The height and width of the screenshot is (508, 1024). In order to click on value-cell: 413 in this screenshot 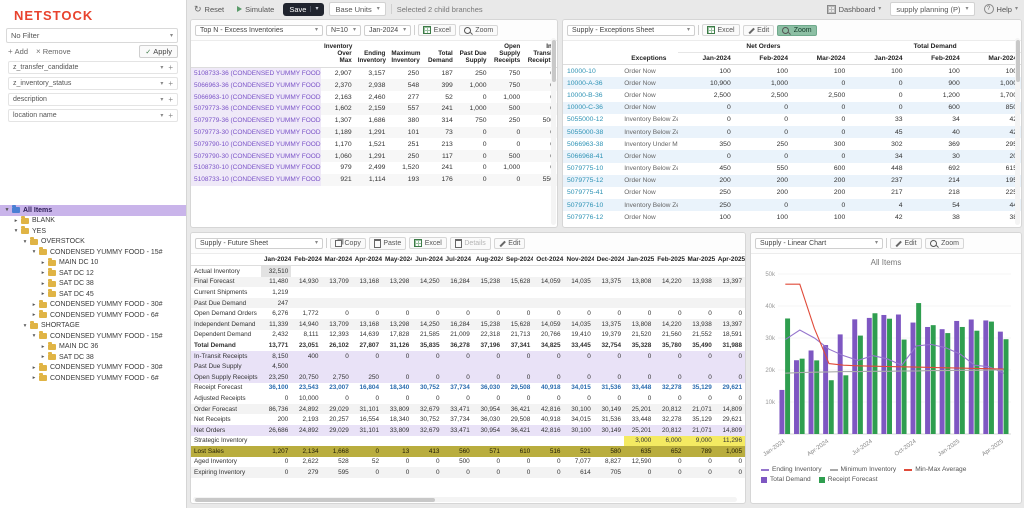, I will do `click(427, 451)`.